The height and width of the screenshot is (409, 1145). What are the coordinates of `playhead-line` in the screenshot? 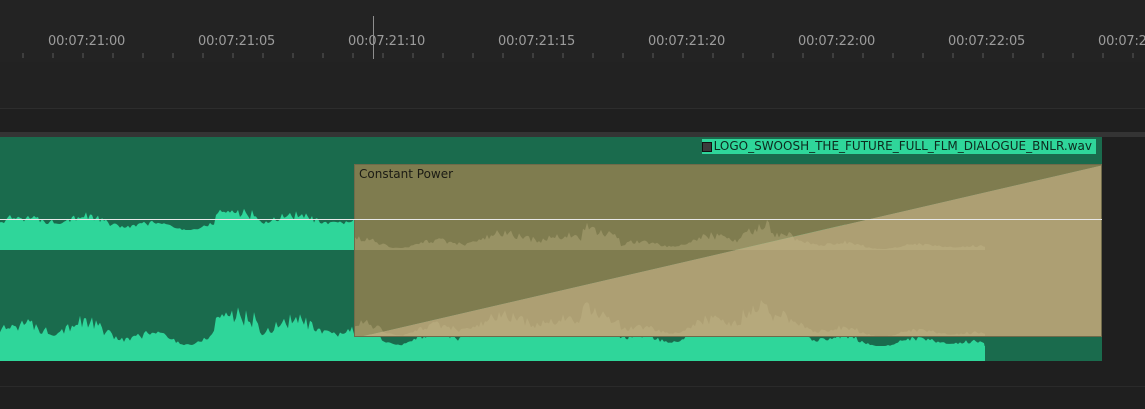 It's located at (373, 37).